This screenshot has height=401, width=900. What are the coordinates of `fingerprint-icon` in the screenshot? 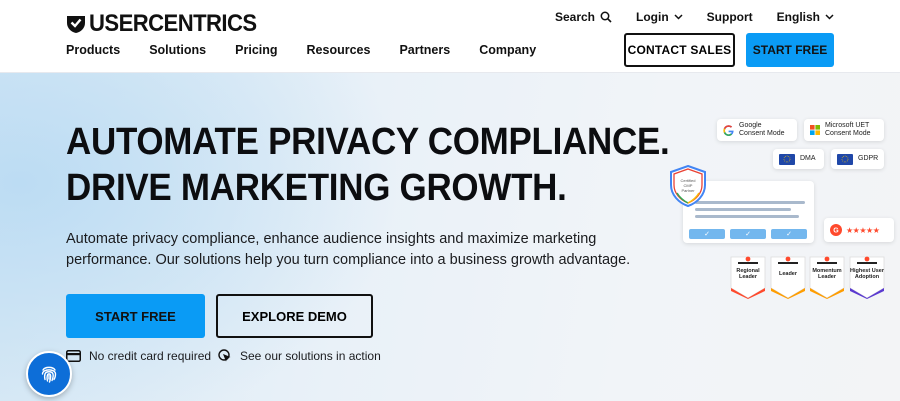 It's located at (49, 374).